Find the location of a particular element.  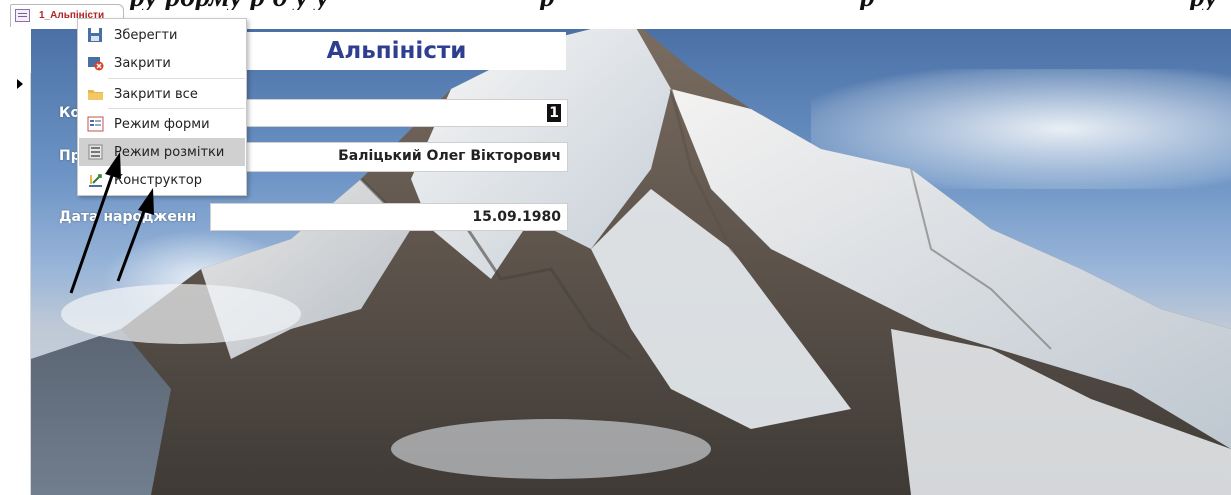

annotation-arrows is located at coordinates (111, 223).